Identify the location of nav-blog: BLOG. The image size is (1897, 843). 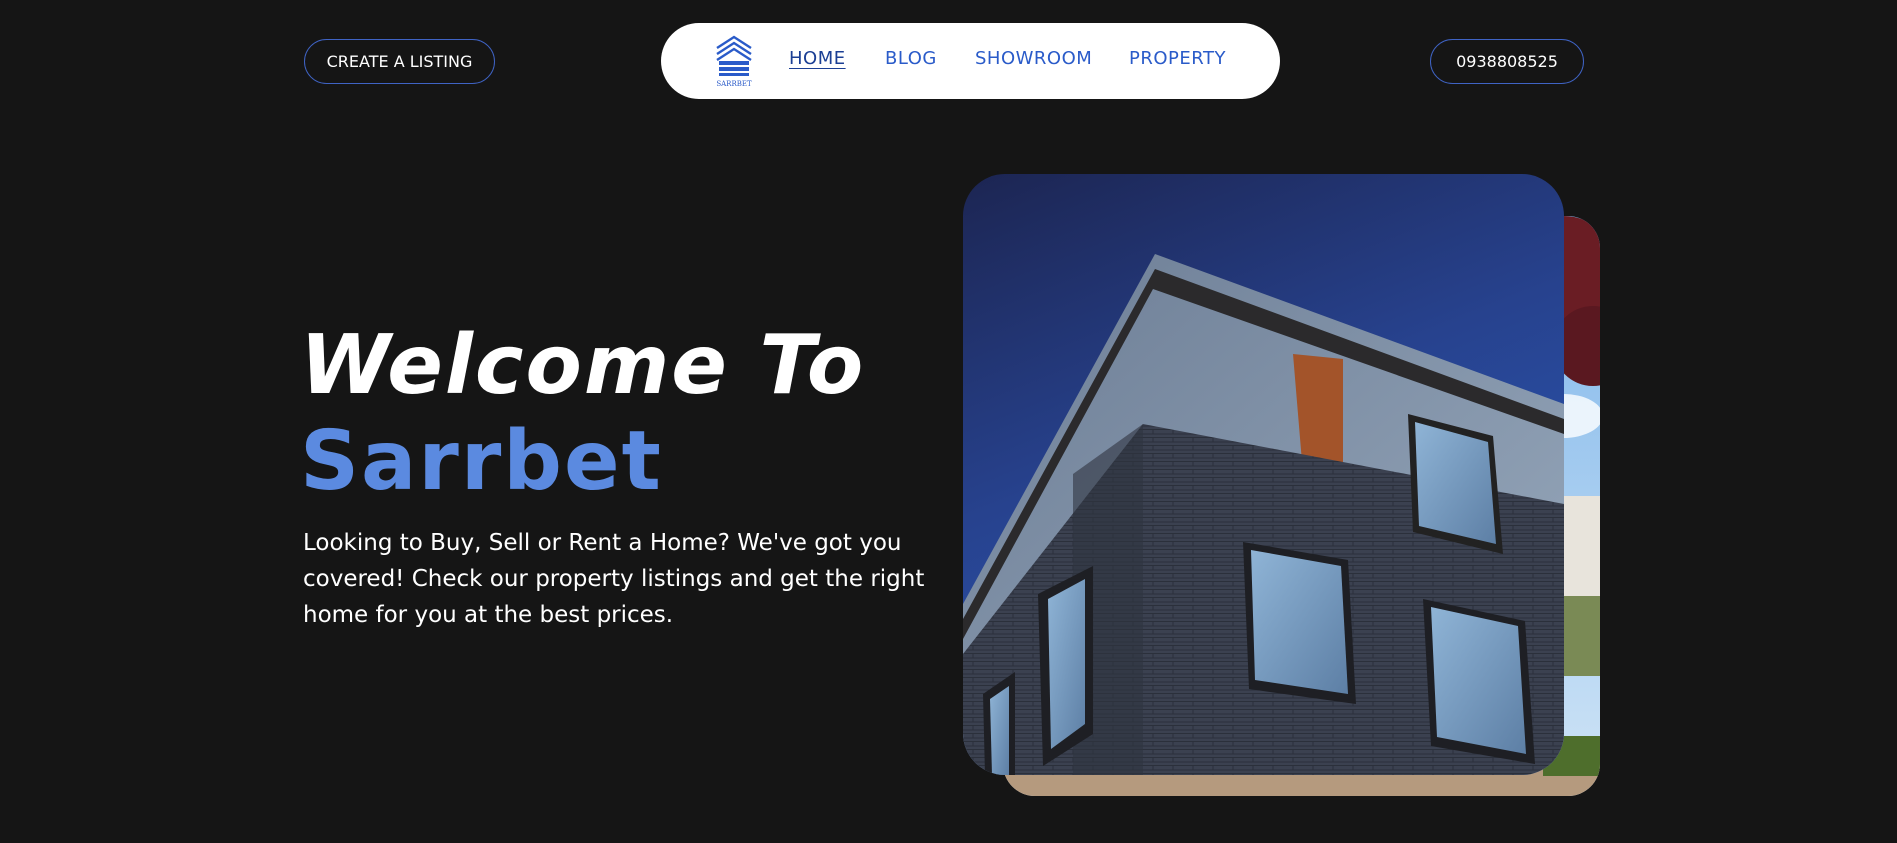
(911, 58).